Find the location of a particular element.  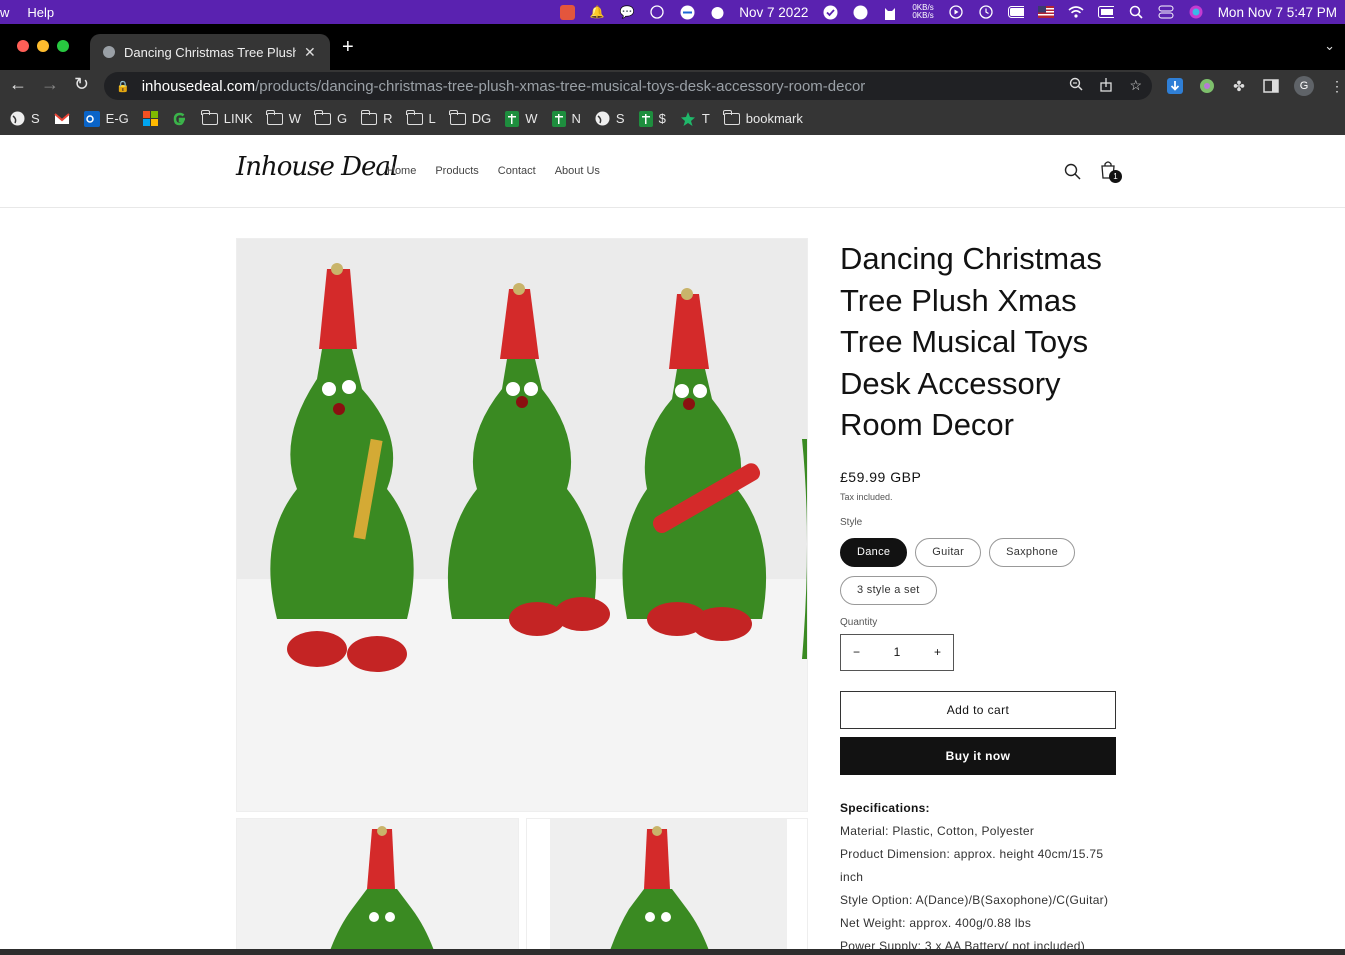

bookmark-item: L is located at coordinates (421, 117).